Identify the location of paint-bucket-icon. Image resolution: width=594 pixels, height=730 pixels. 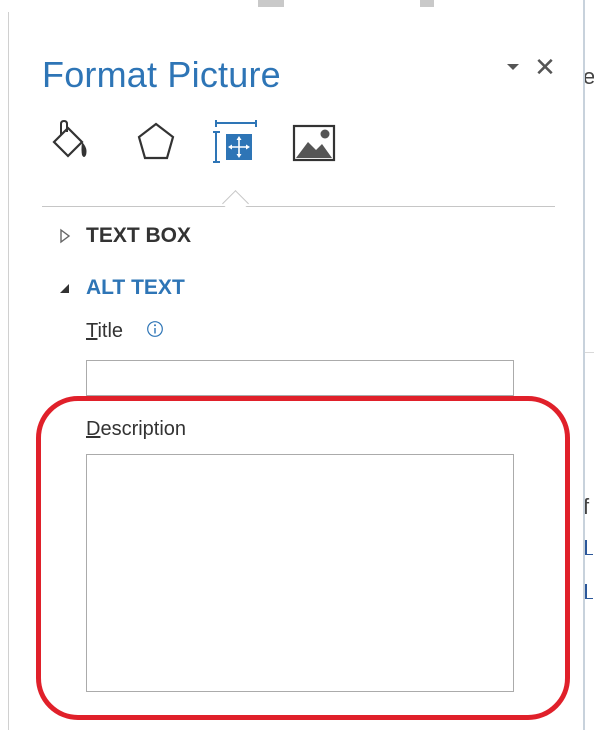
(70, 142).